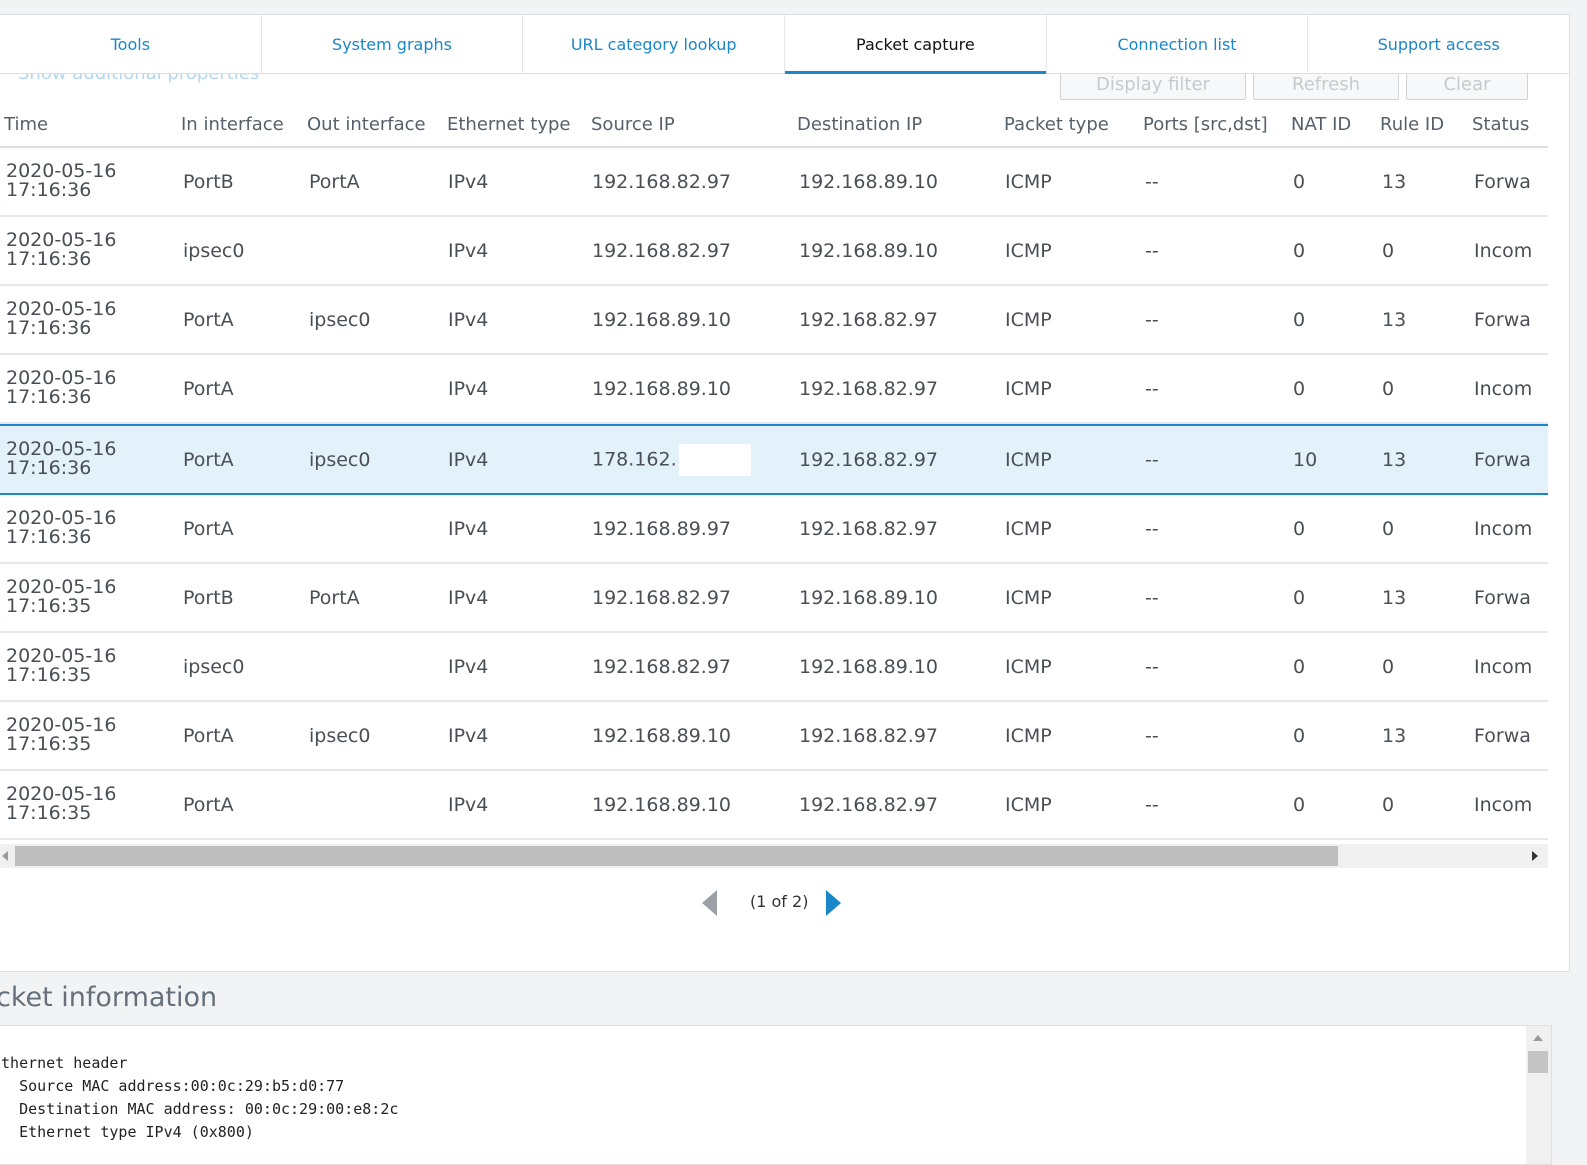  Describe the element at coordinates (662, 528) in the screenshot. I see `src-cell: 192.168.89.97` at that location.